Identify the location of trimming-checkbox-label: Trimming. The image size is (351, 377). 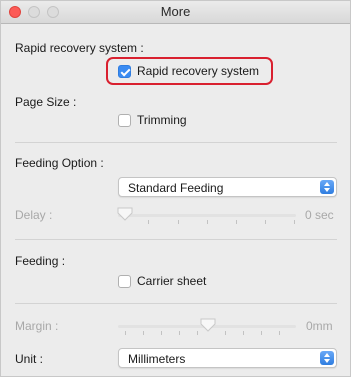
(162, 120).